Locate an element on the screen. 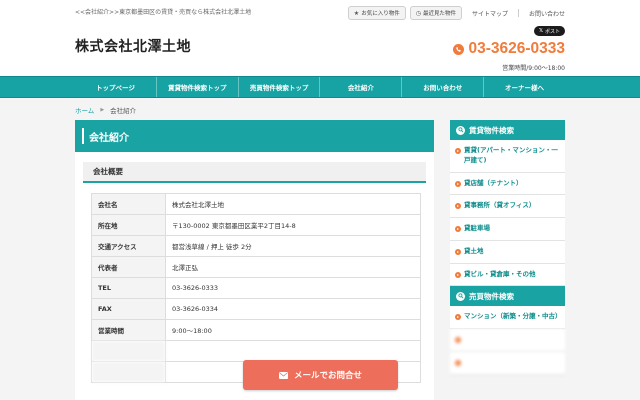  sidebar-item-rent-residential: ▸ 賃貸(アパート・マンション・一戸建て) is located at coordinates (507, 156).